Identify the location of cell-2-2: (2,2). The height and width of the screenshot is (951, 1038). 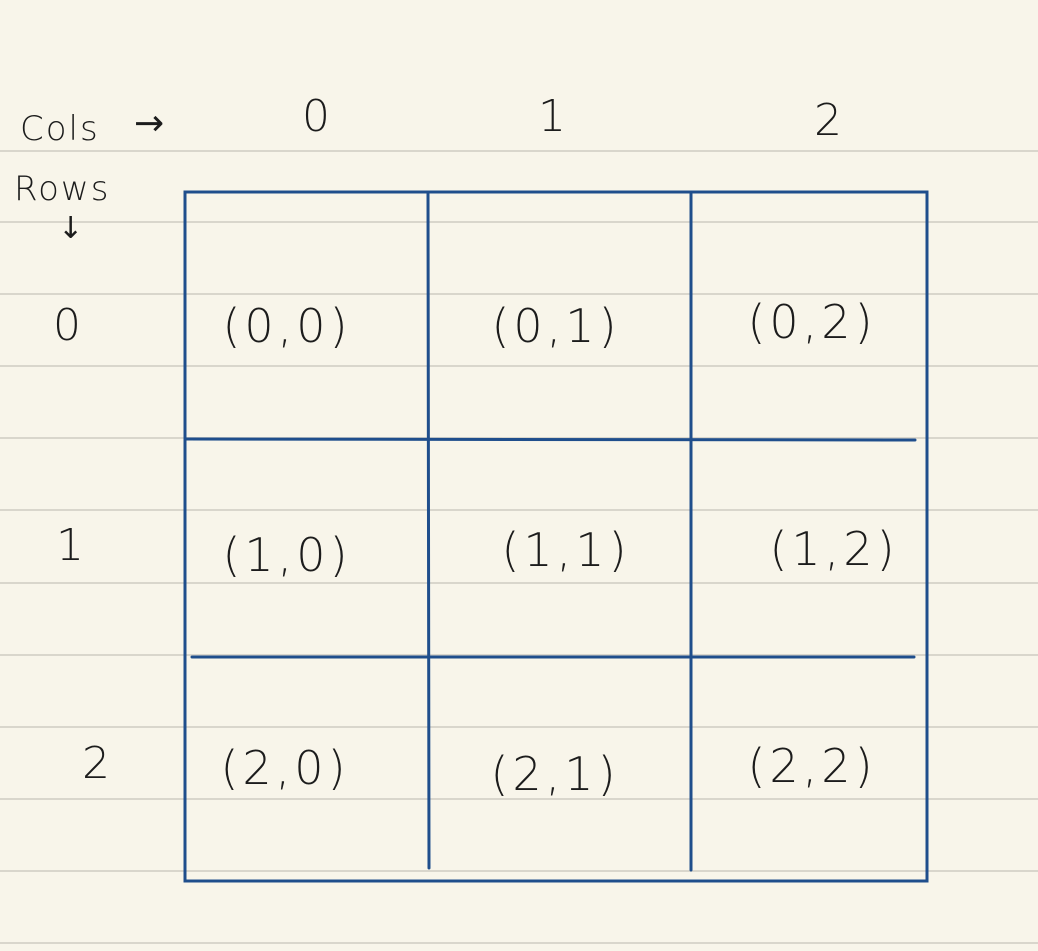
(812, 766).